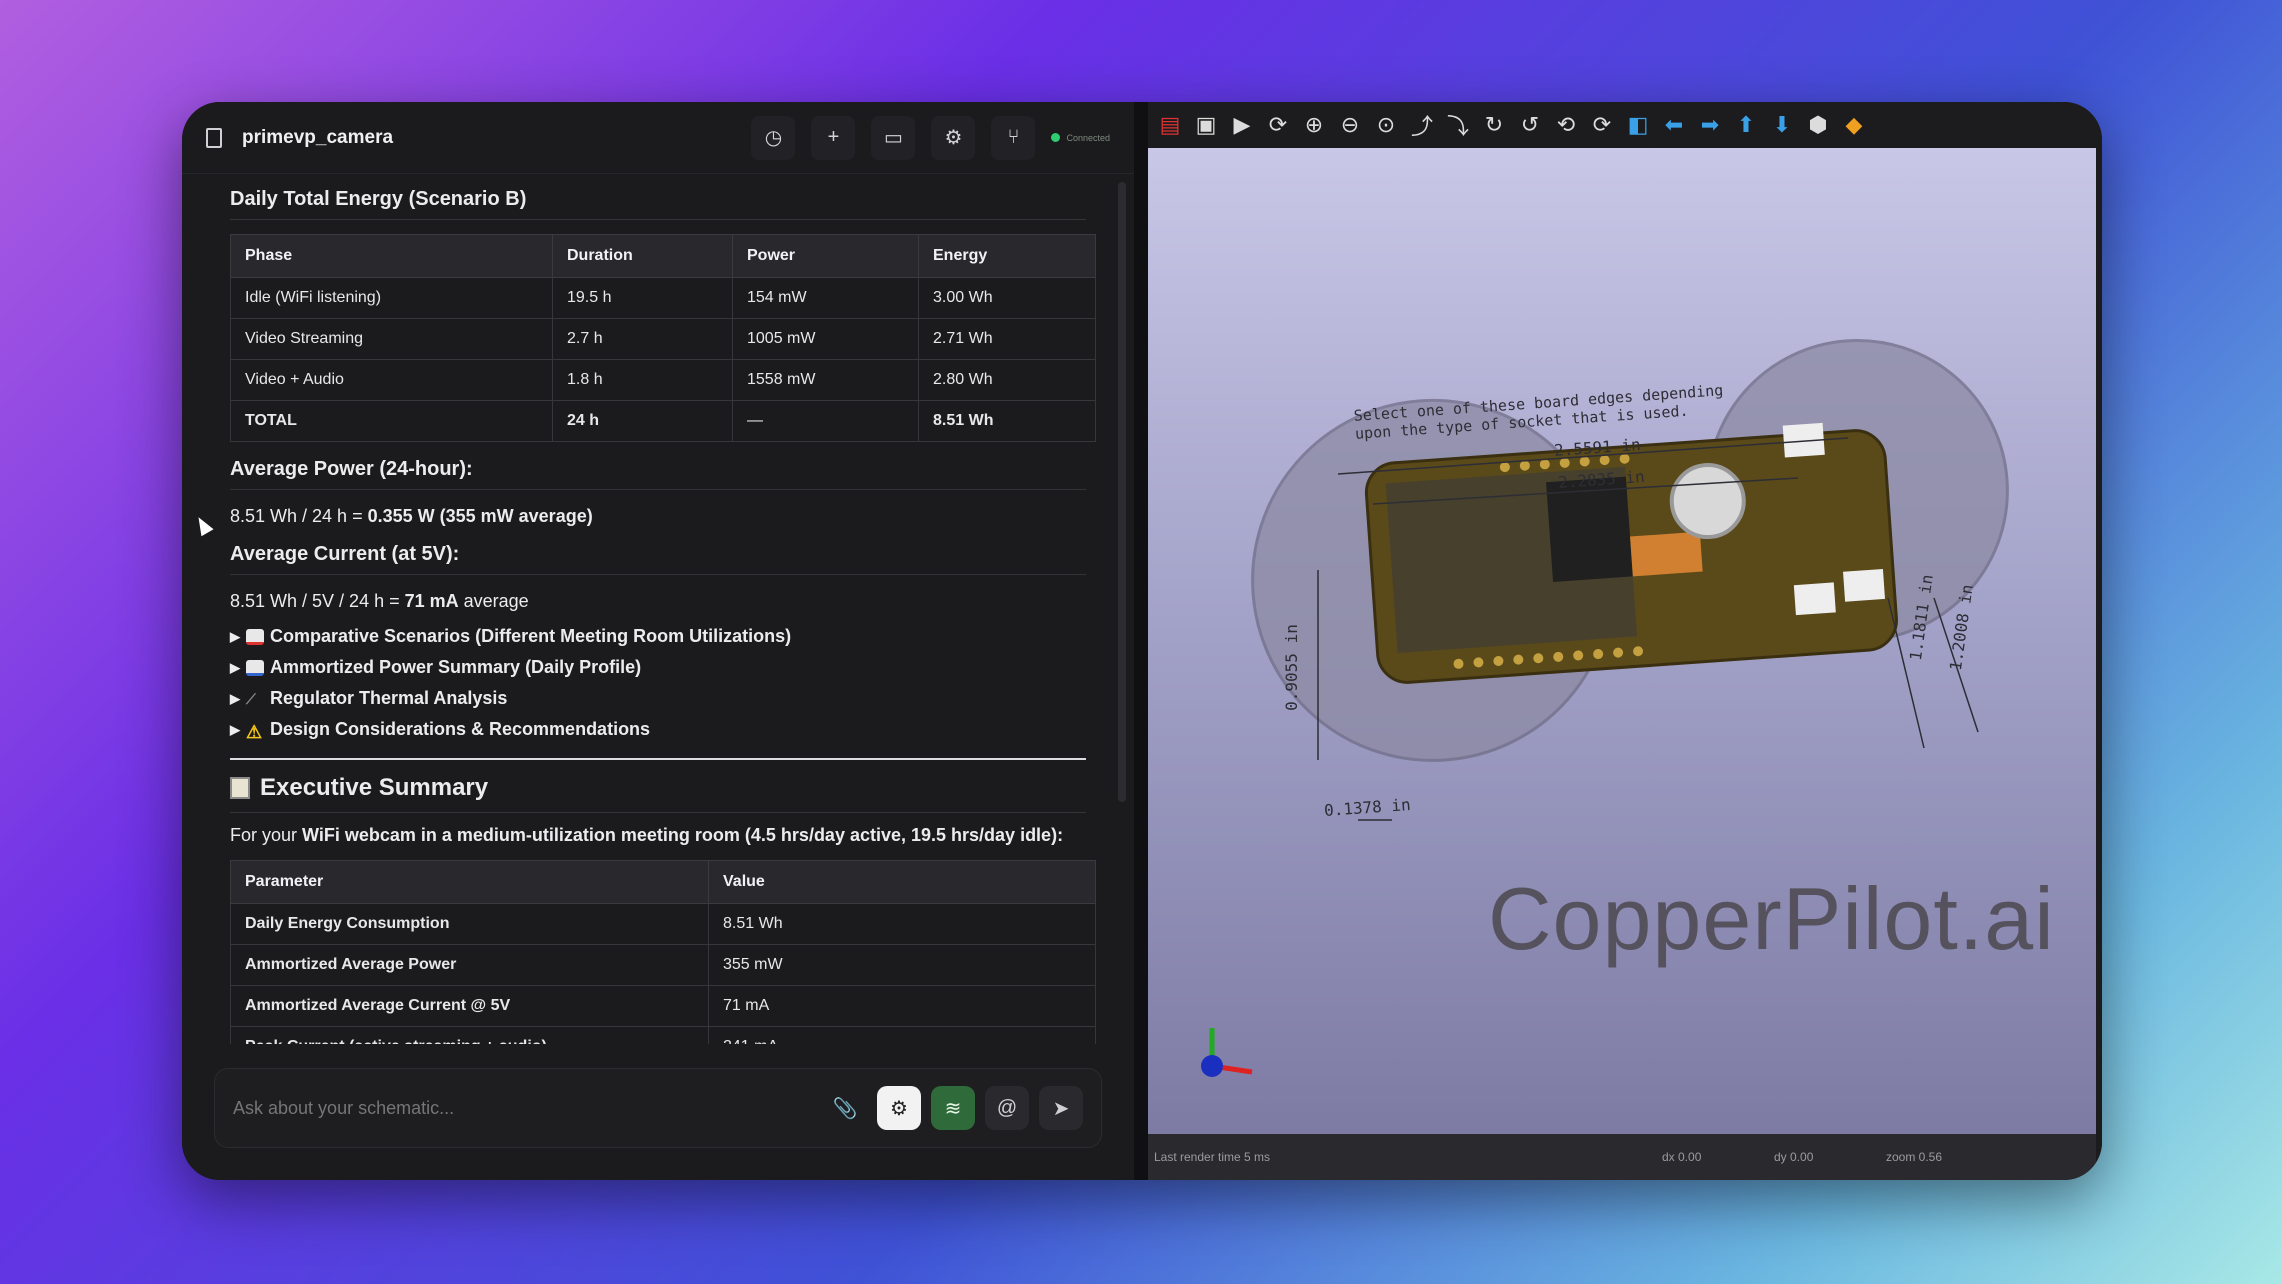 This screenshot has height=1284, width=2282. Describe the element at coordinates (318, 137) in the screenshot. I see `project-title: primevp_camera` at that location.